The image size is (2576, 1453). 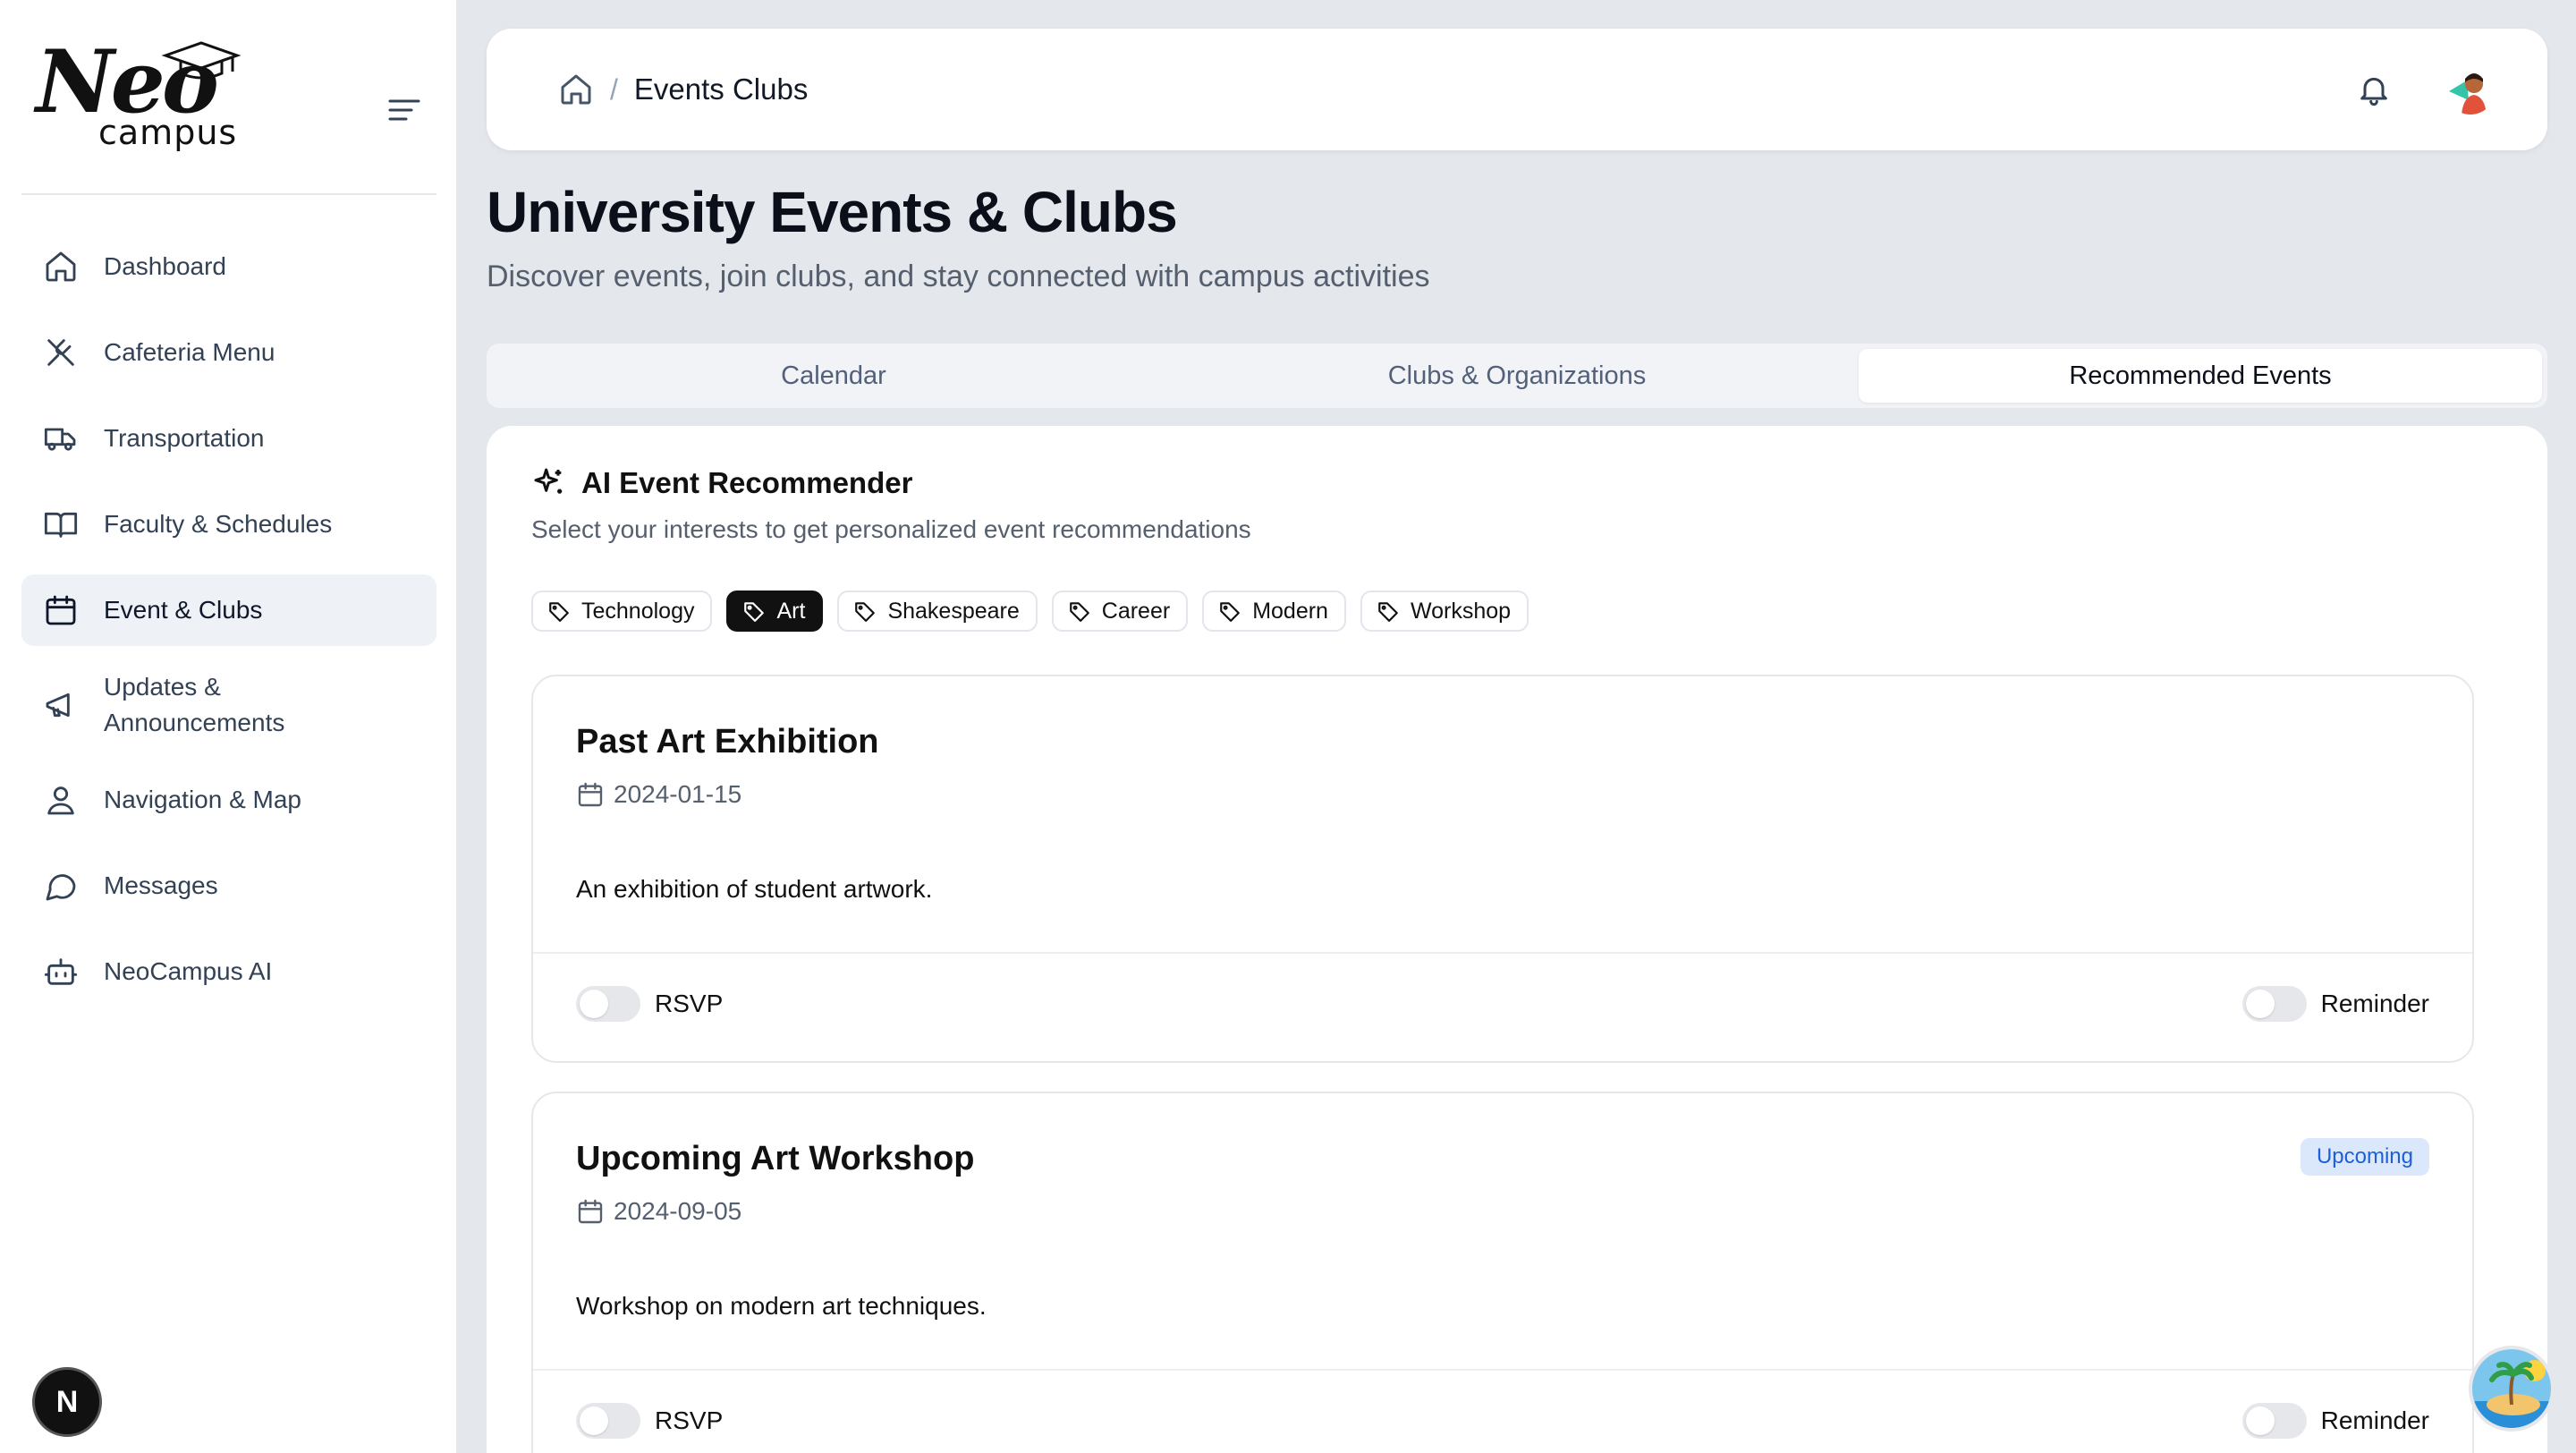 What do you see at coordinates (203, 799) in the screenshot?
I see `sidebar-item-label: Navigation & Map` at bounding box center [203, 799].